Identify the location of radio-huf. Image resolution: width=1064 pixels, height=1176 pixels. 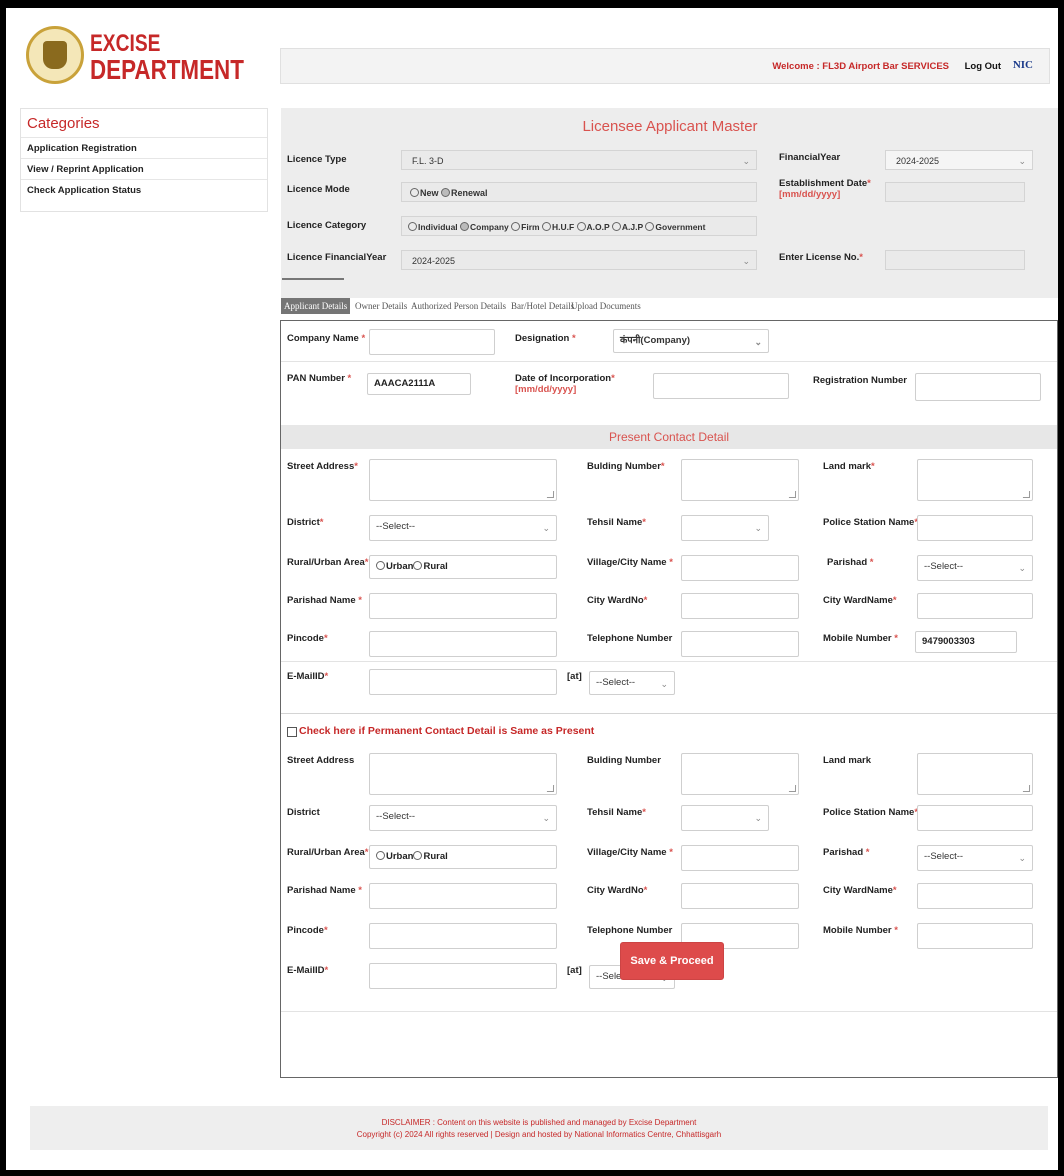
(546, 226).